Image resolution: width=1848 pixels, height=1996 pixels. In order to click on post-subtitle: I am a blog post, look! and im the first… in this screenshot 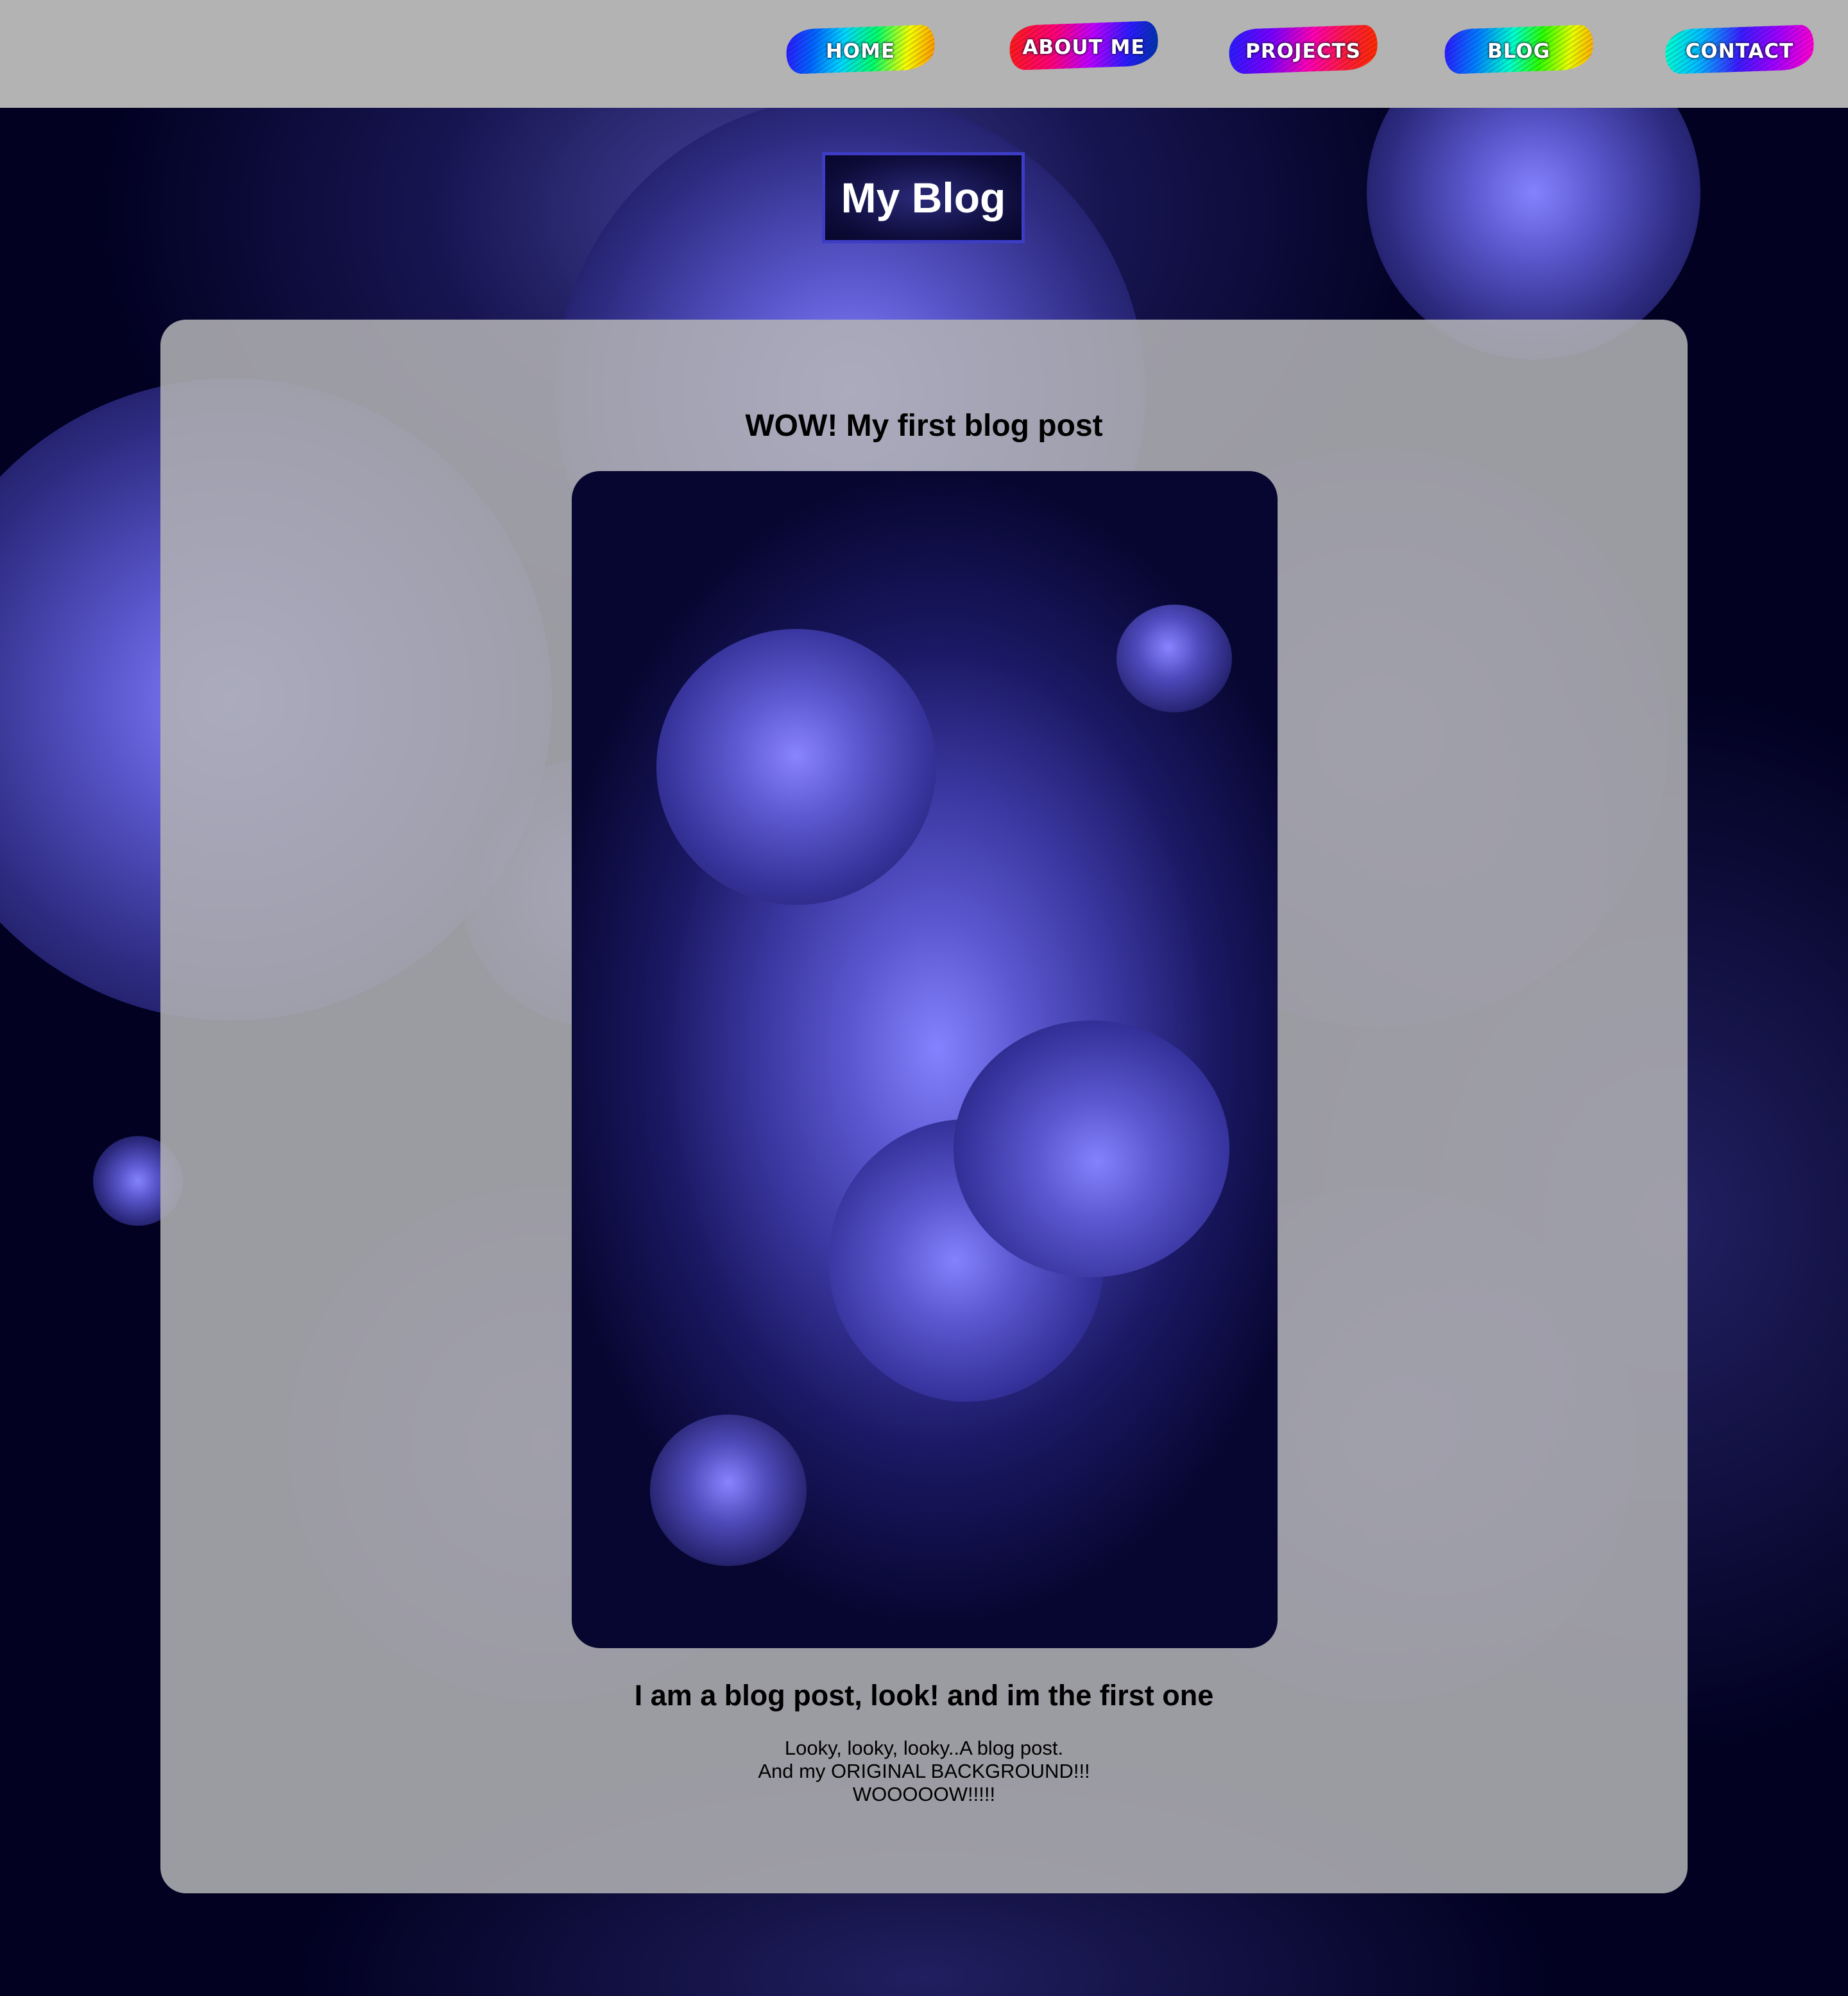, I will do `click(924, 1695)`.